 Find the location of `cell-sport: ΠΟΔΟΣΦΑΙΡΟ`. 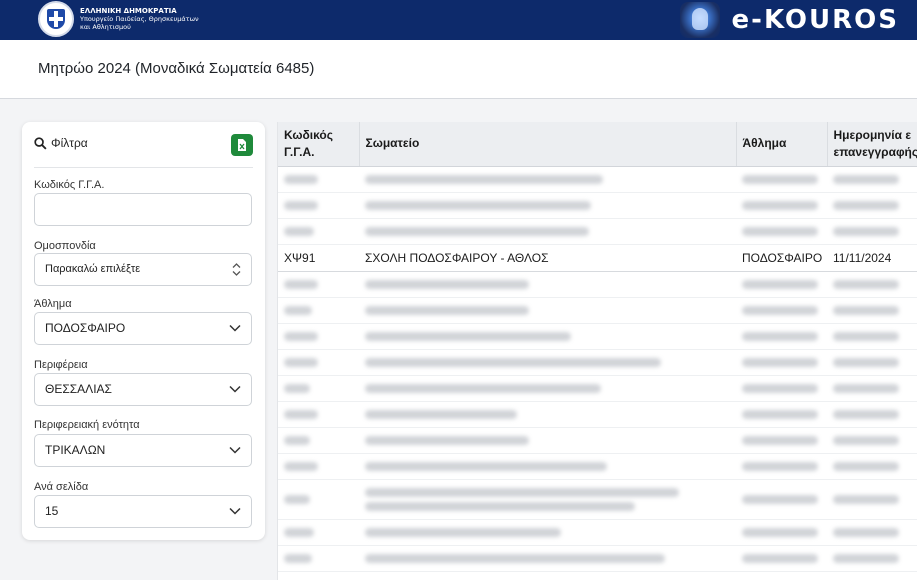

cell-sport: ΠΟΔΟΣΦΑΙΡΟ is located at coordinates (781, 257).